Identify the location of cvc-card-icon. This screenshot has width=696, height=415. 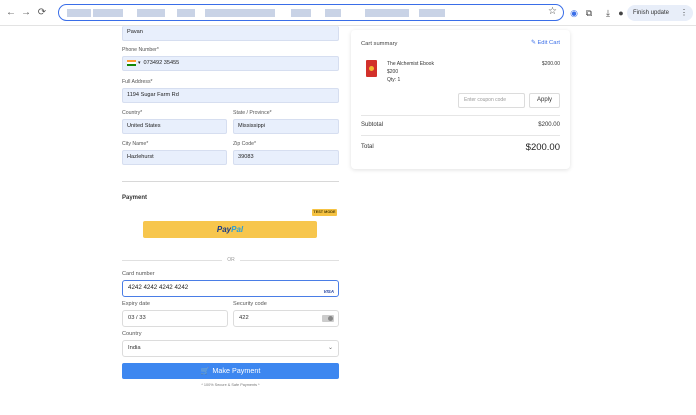
(328, 318).